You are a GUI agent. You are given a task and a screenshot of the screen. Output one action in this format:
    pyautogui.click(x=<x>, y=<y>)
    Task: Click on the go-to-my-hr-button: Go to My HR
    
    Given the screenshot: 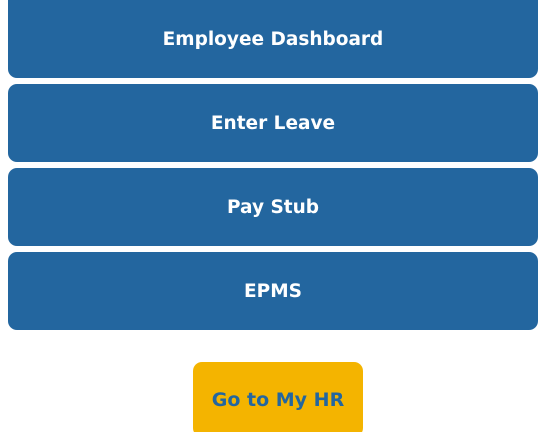 What is the action you would take?
    pyautogui.click(x=278, y=397)
    